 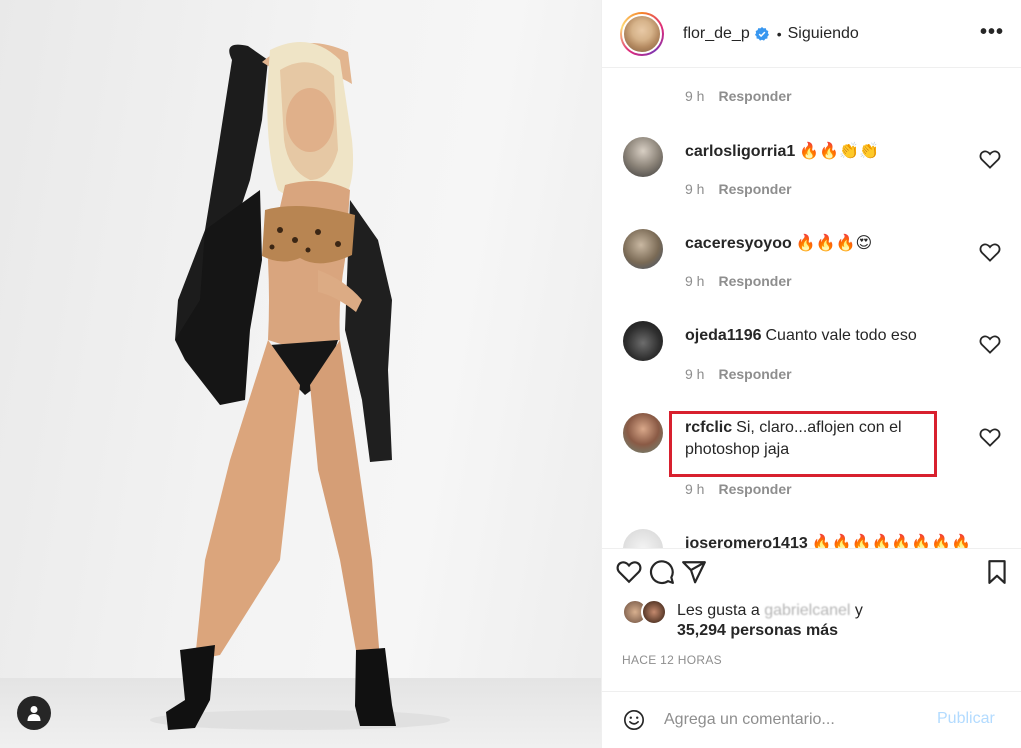 What do you see at coordinates (841, 335) in the screenshot?
I see `comment-body: Cuanto vale todo eso` at bounding box center [841, 335].